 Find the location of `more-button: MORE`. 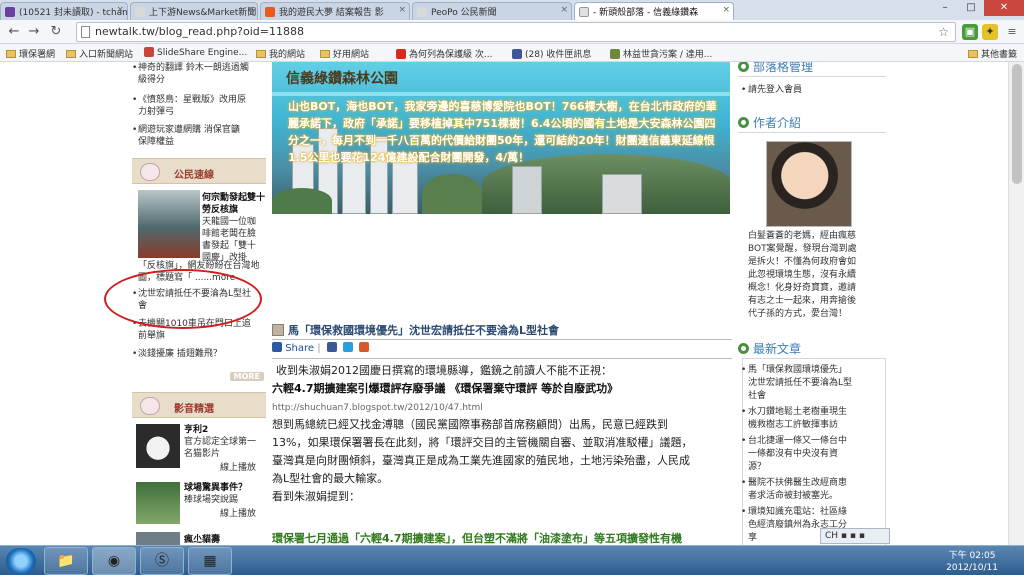

more-button: MORE is located at coordinates (246, 376).